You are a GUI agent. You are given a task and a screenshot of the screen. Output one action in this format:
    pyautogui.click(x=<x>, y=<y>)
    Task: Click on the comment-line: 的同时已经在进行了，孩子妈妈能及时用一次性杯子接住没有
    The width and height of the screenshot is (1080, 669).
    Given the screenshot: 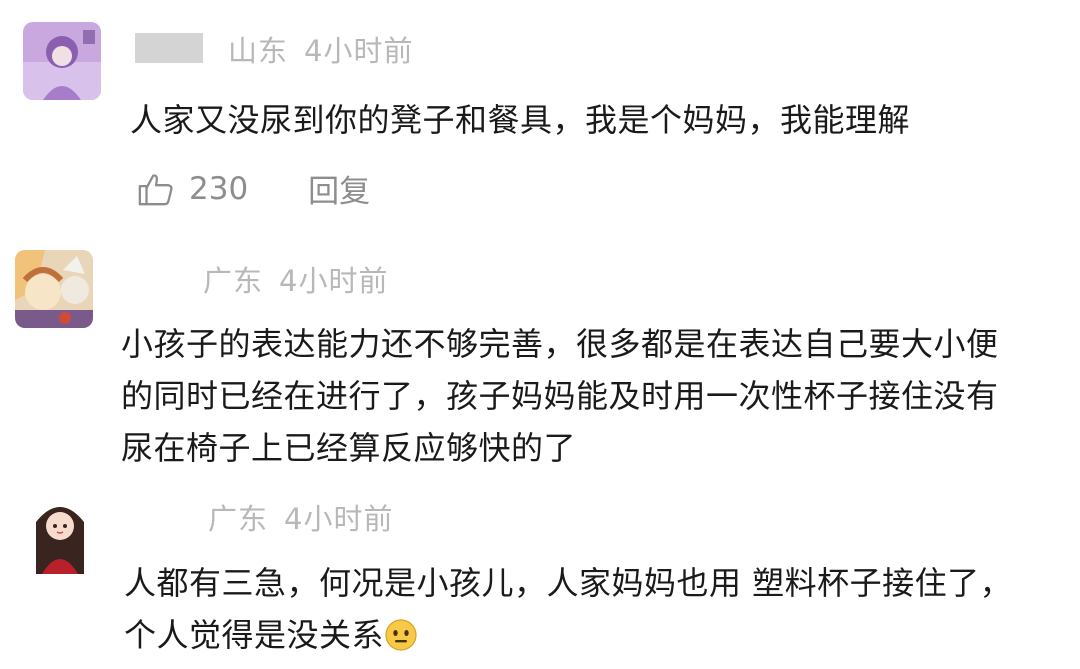 What is the action you would take?
    pyautogui.click(x=560, y=396)
    